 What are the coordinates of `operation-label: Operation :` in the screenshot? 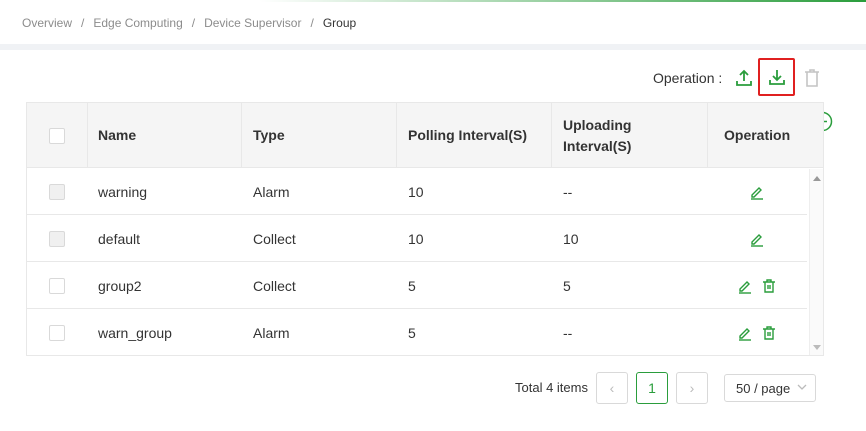 It's located at (688, 78).